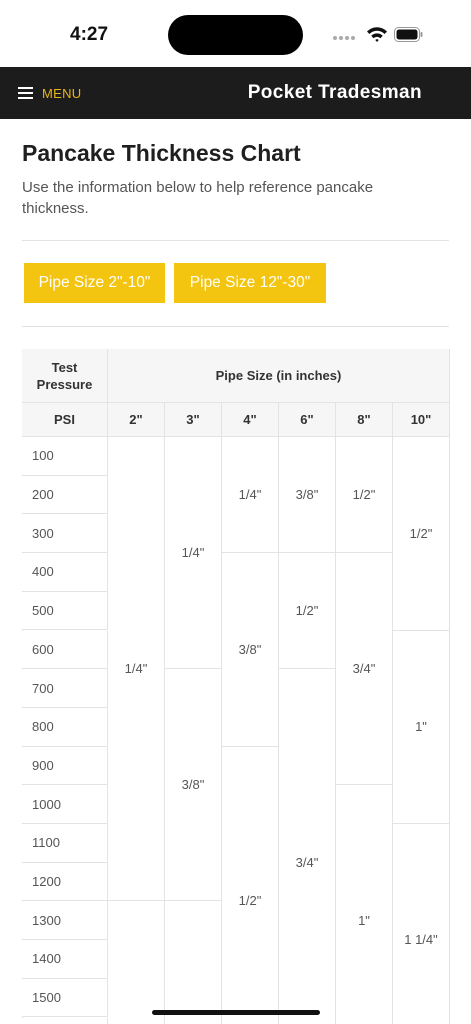 This screenshot has height=1024, width=471. What do you see at coordinates (136, 420) in the screenshot?
I see `pipe-size-0-header: 2"` at bounding box center [136, 420].